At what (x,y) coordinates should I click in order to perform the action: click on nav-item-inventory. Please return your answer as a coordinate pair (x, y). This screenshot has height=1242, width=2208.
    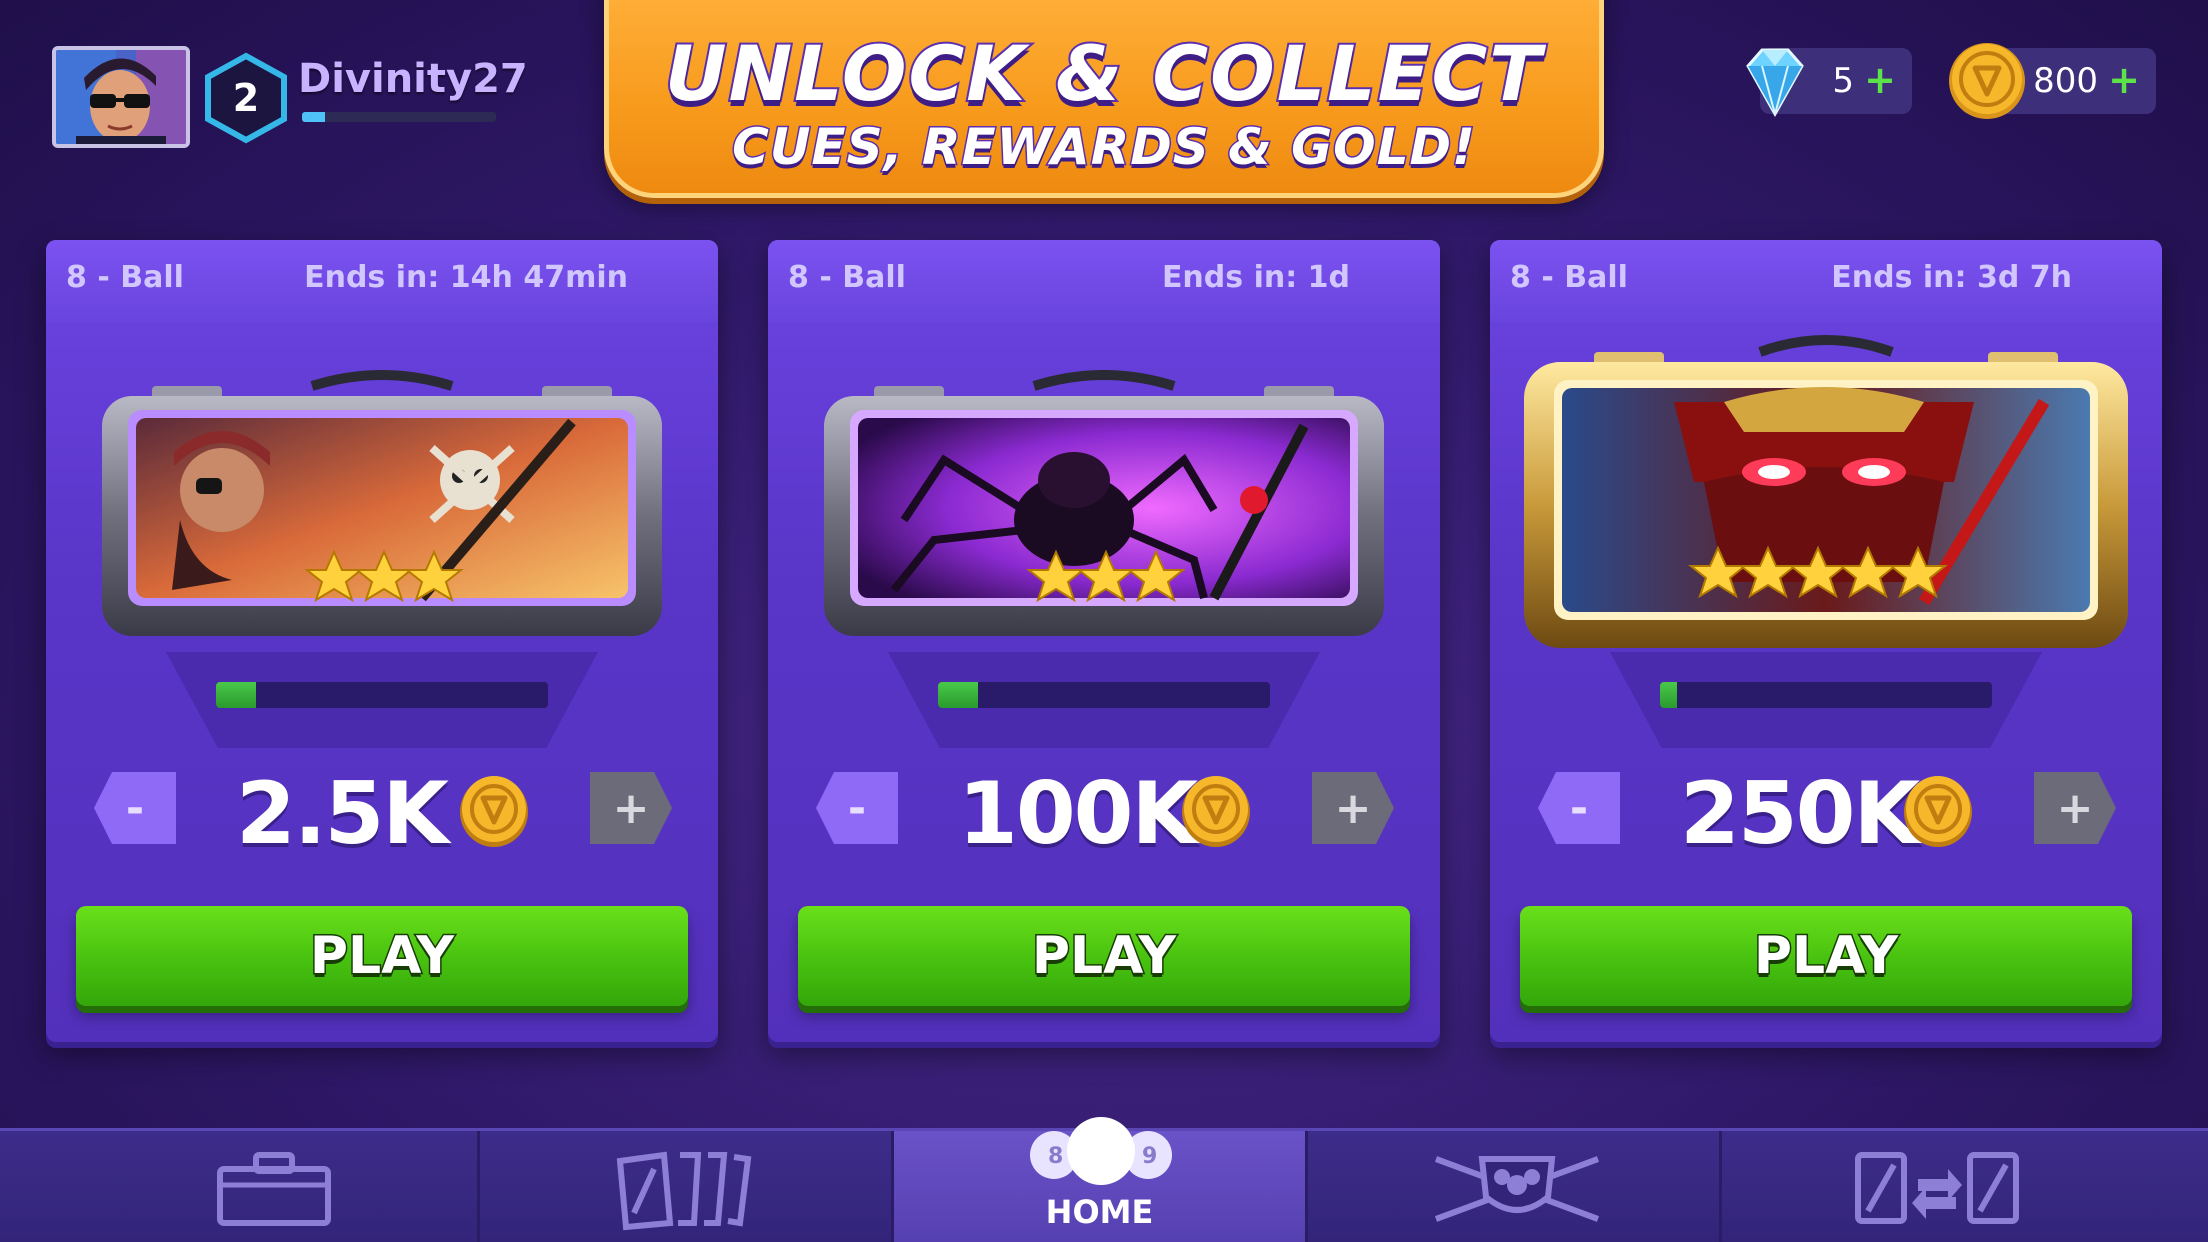
    Looking at the image, I should click on (273, 1186).